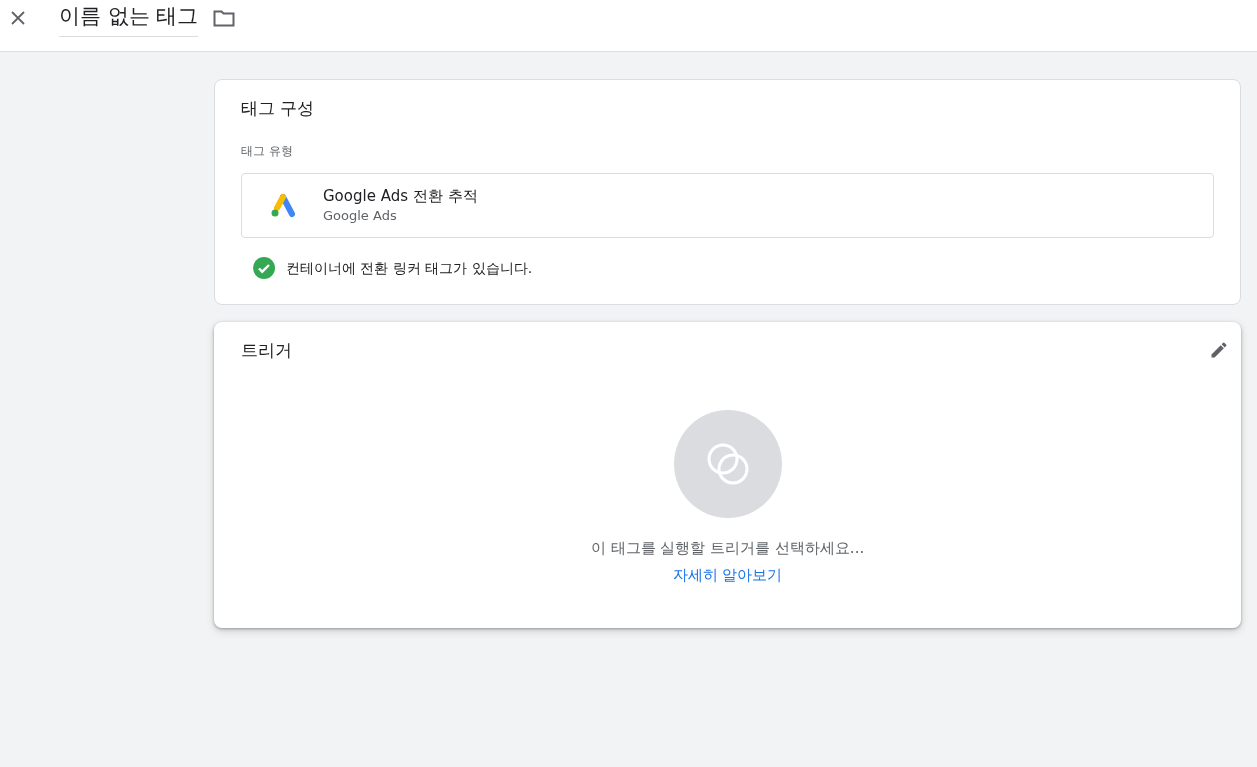 The height and width of the screenshot is (767, 1257). I want to click on ads-logo-icon, so click(283, 205).